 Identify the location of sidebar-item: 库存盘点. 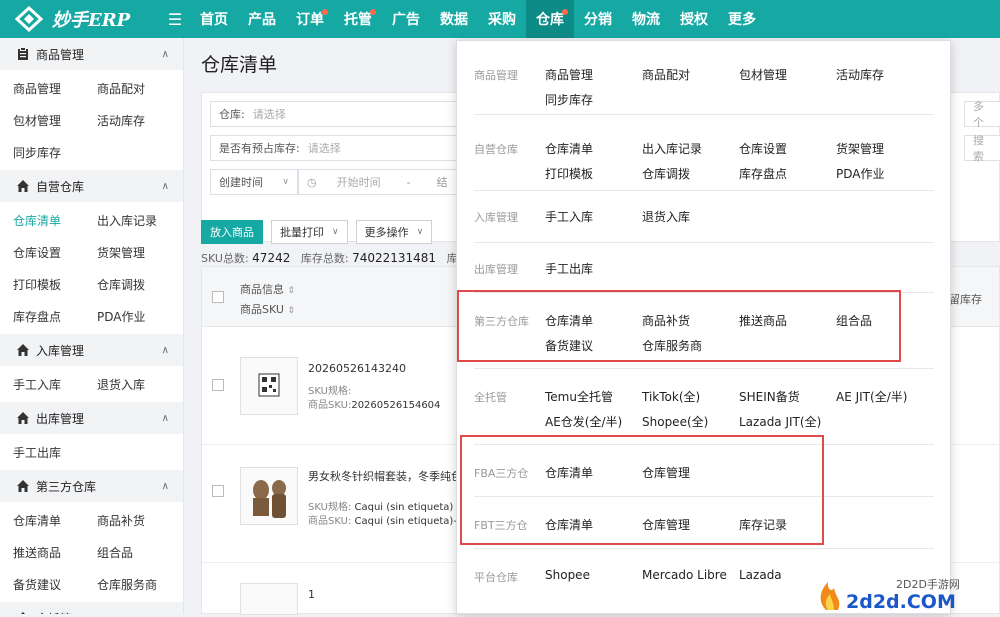
(55, 316).